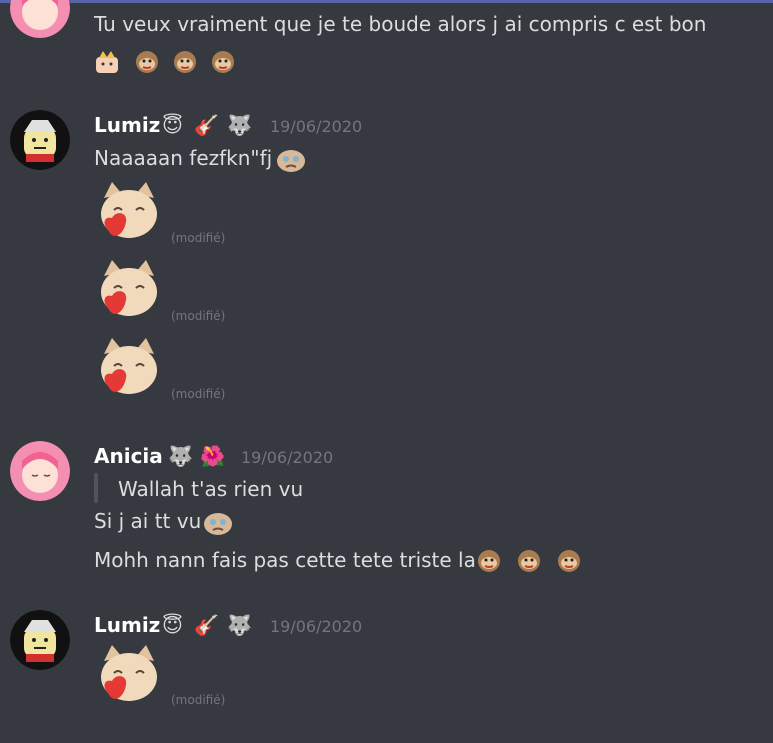 Image resolution: width=773 pixels, height=743 pixels. I want to click on message-text: Naaaaan fezfkn"fj, so click(183, 158).